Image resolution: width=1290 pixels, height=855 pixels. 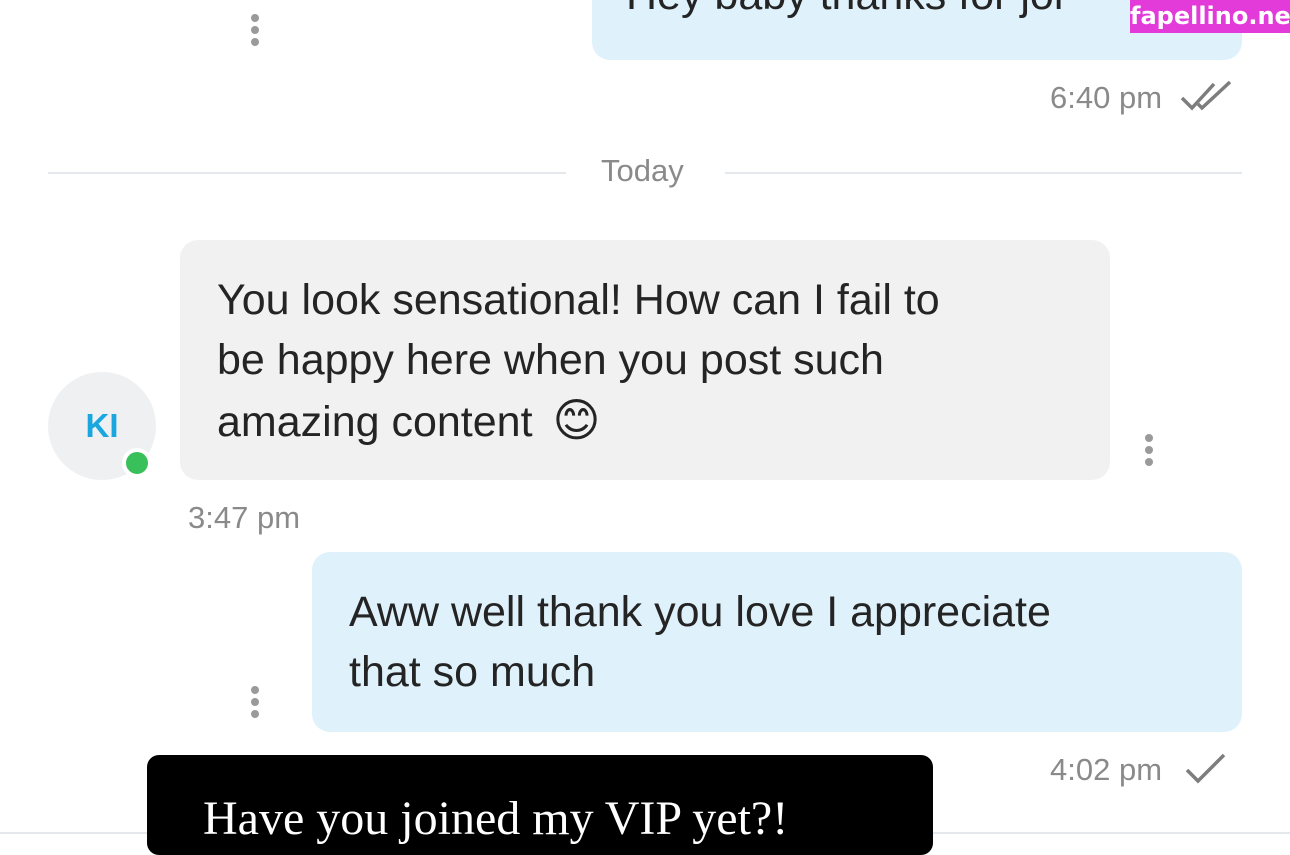 I want to click on message-time: 6:40 pm, so click(x=1106, y=97).